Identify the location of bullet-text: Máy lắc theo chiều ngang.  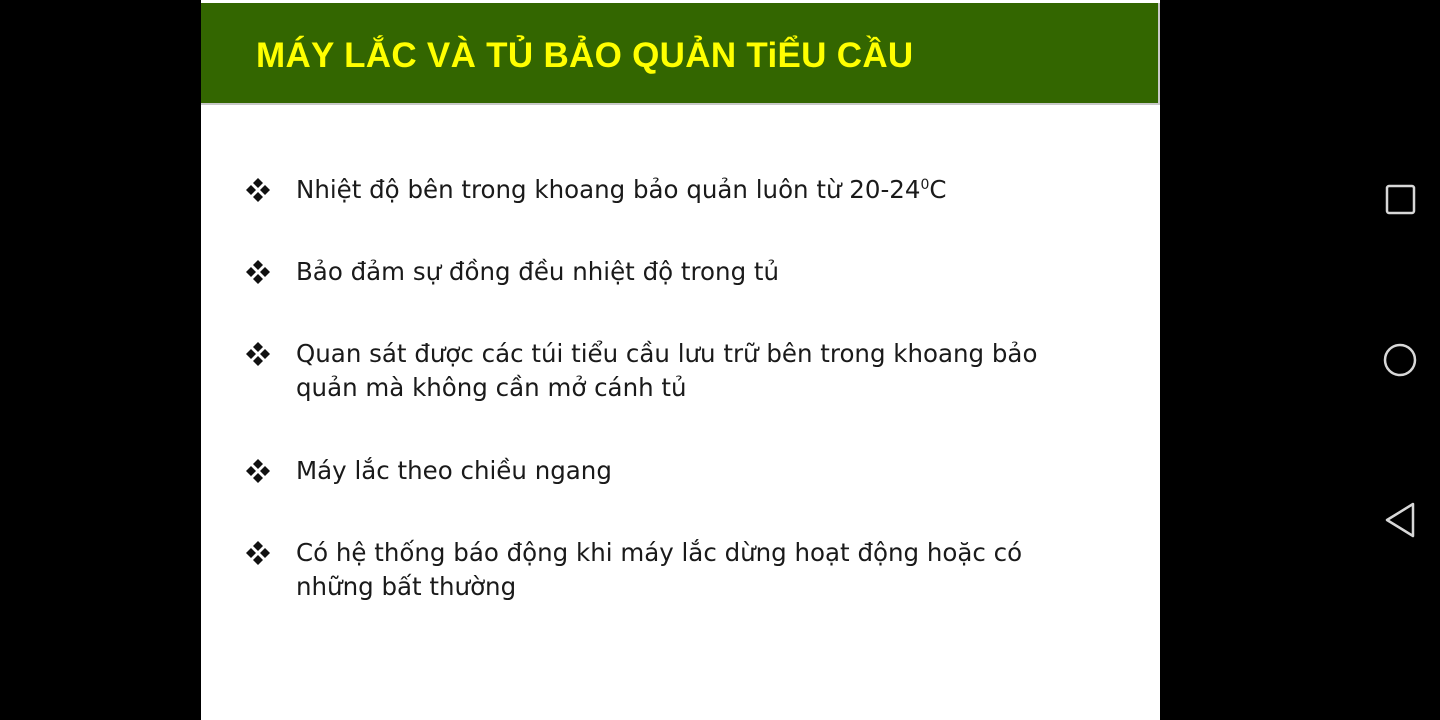
(454, 470).